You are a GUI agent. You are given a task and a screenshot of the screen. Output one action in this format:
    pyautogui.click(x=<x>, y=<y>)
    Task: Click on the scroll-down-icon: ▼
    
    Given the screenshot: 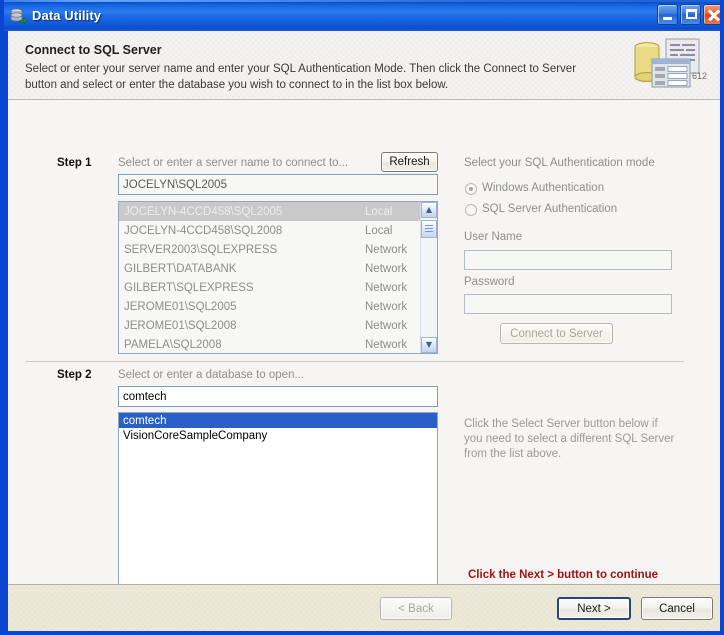 What is the action you would take?
    pyautogui.click(x=429, y=345)
    